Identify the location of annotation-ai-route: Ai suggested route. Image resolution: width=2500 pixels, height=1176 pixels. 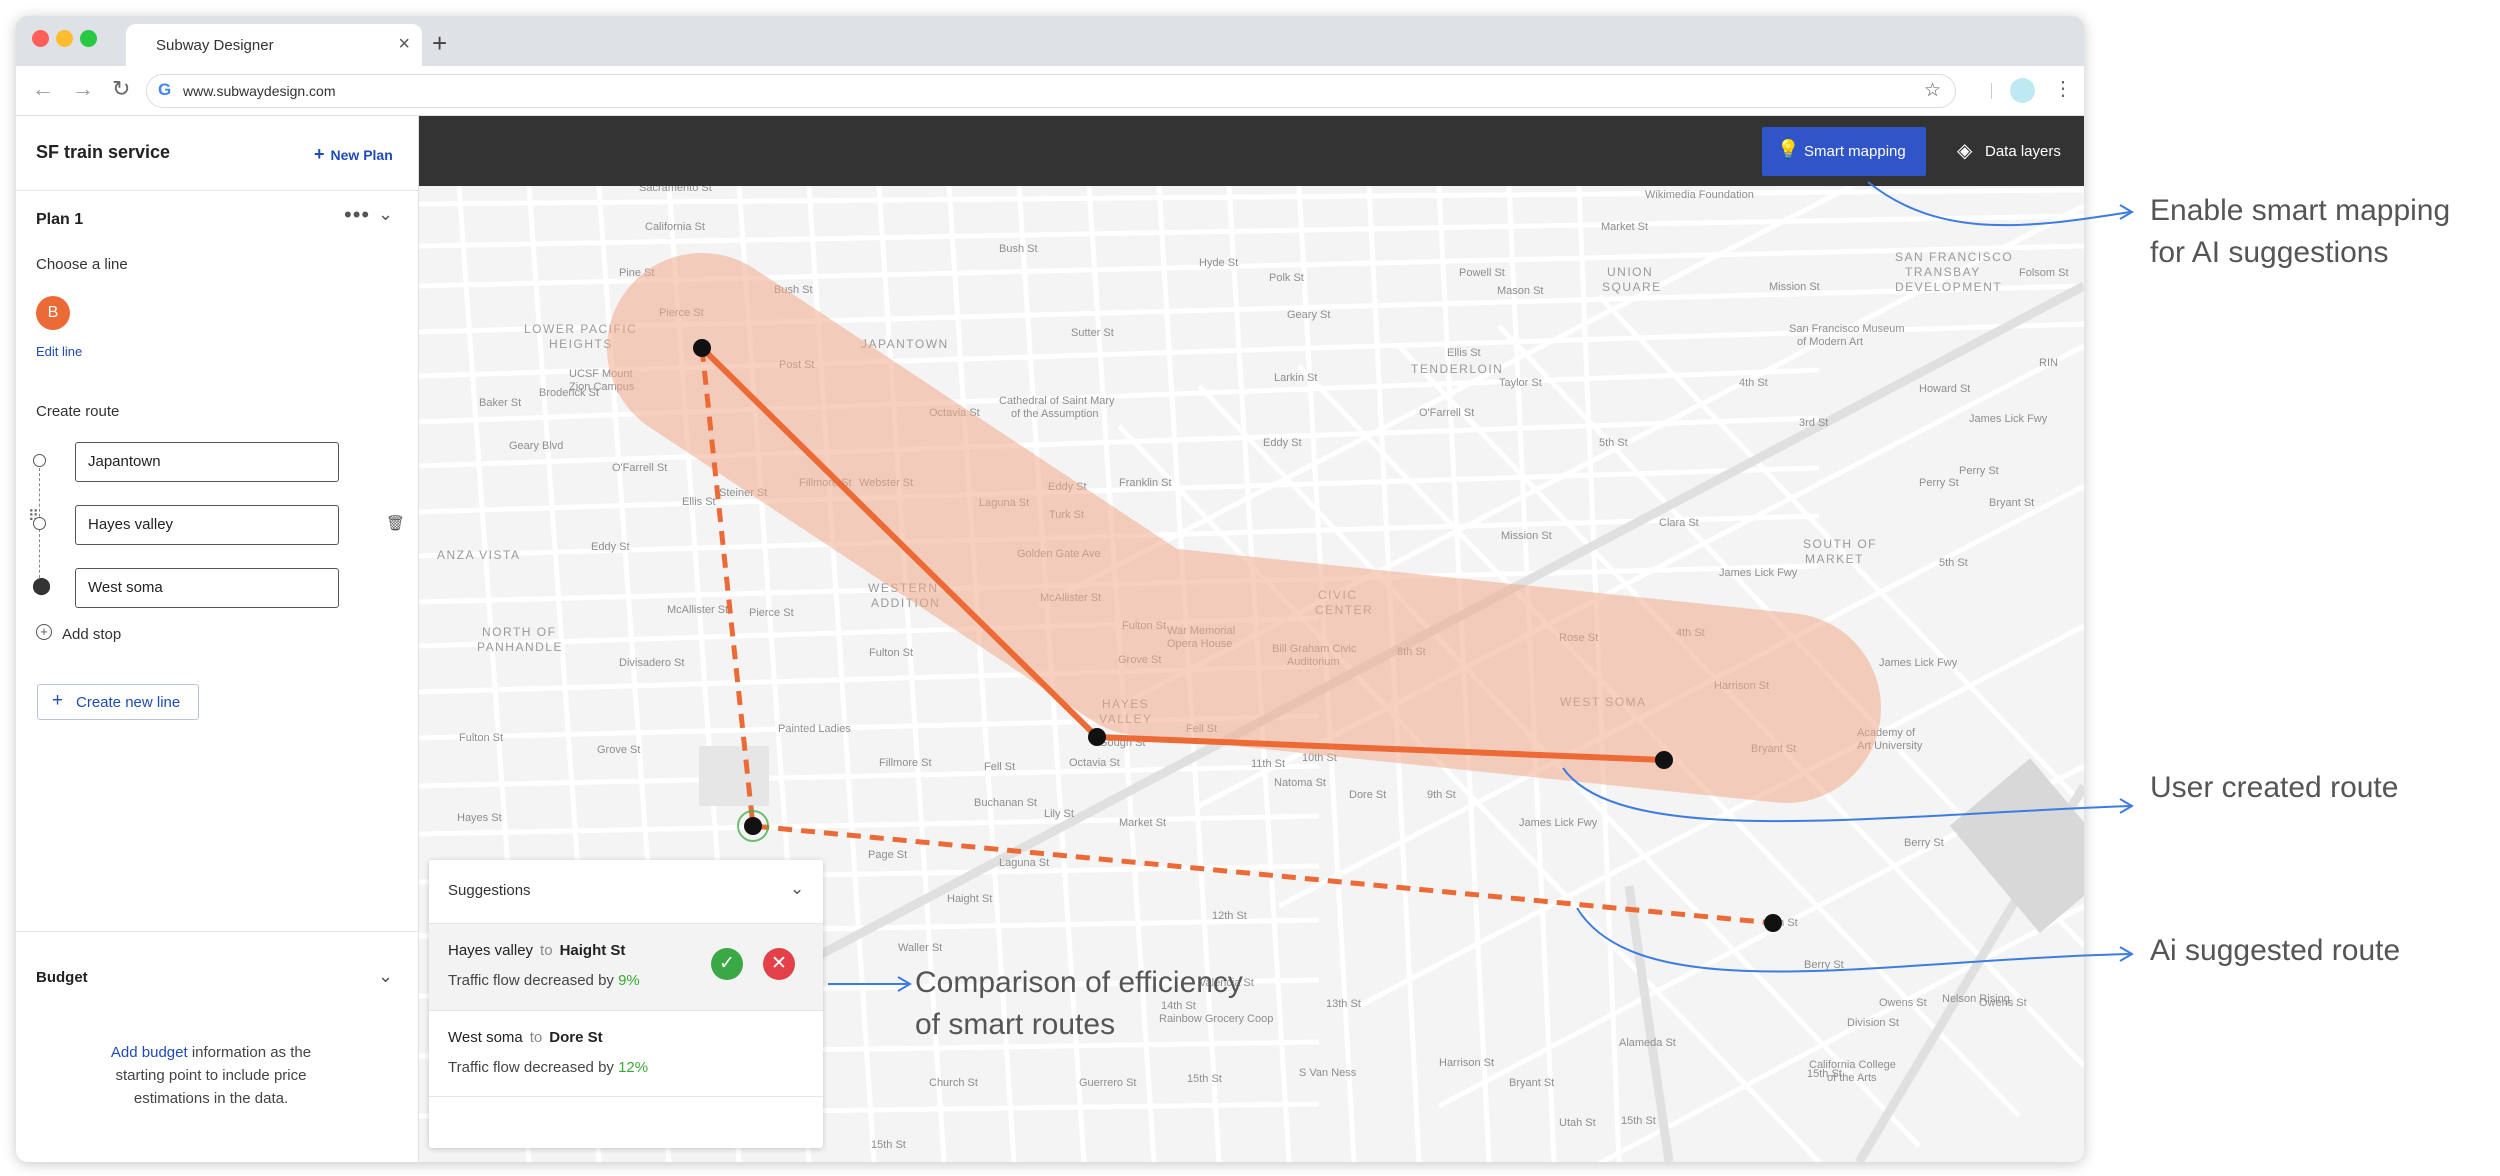
(2275, 950).